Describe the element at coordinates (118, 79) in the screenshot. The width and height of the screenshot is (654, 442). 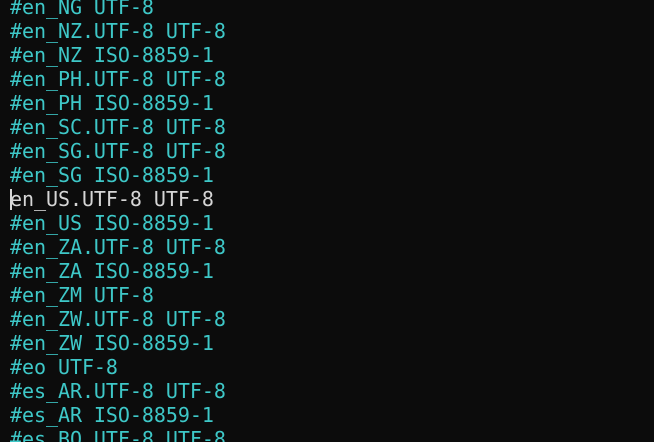
I see `text-line: #en_PH.UTF-8 UTF-8` at that location.